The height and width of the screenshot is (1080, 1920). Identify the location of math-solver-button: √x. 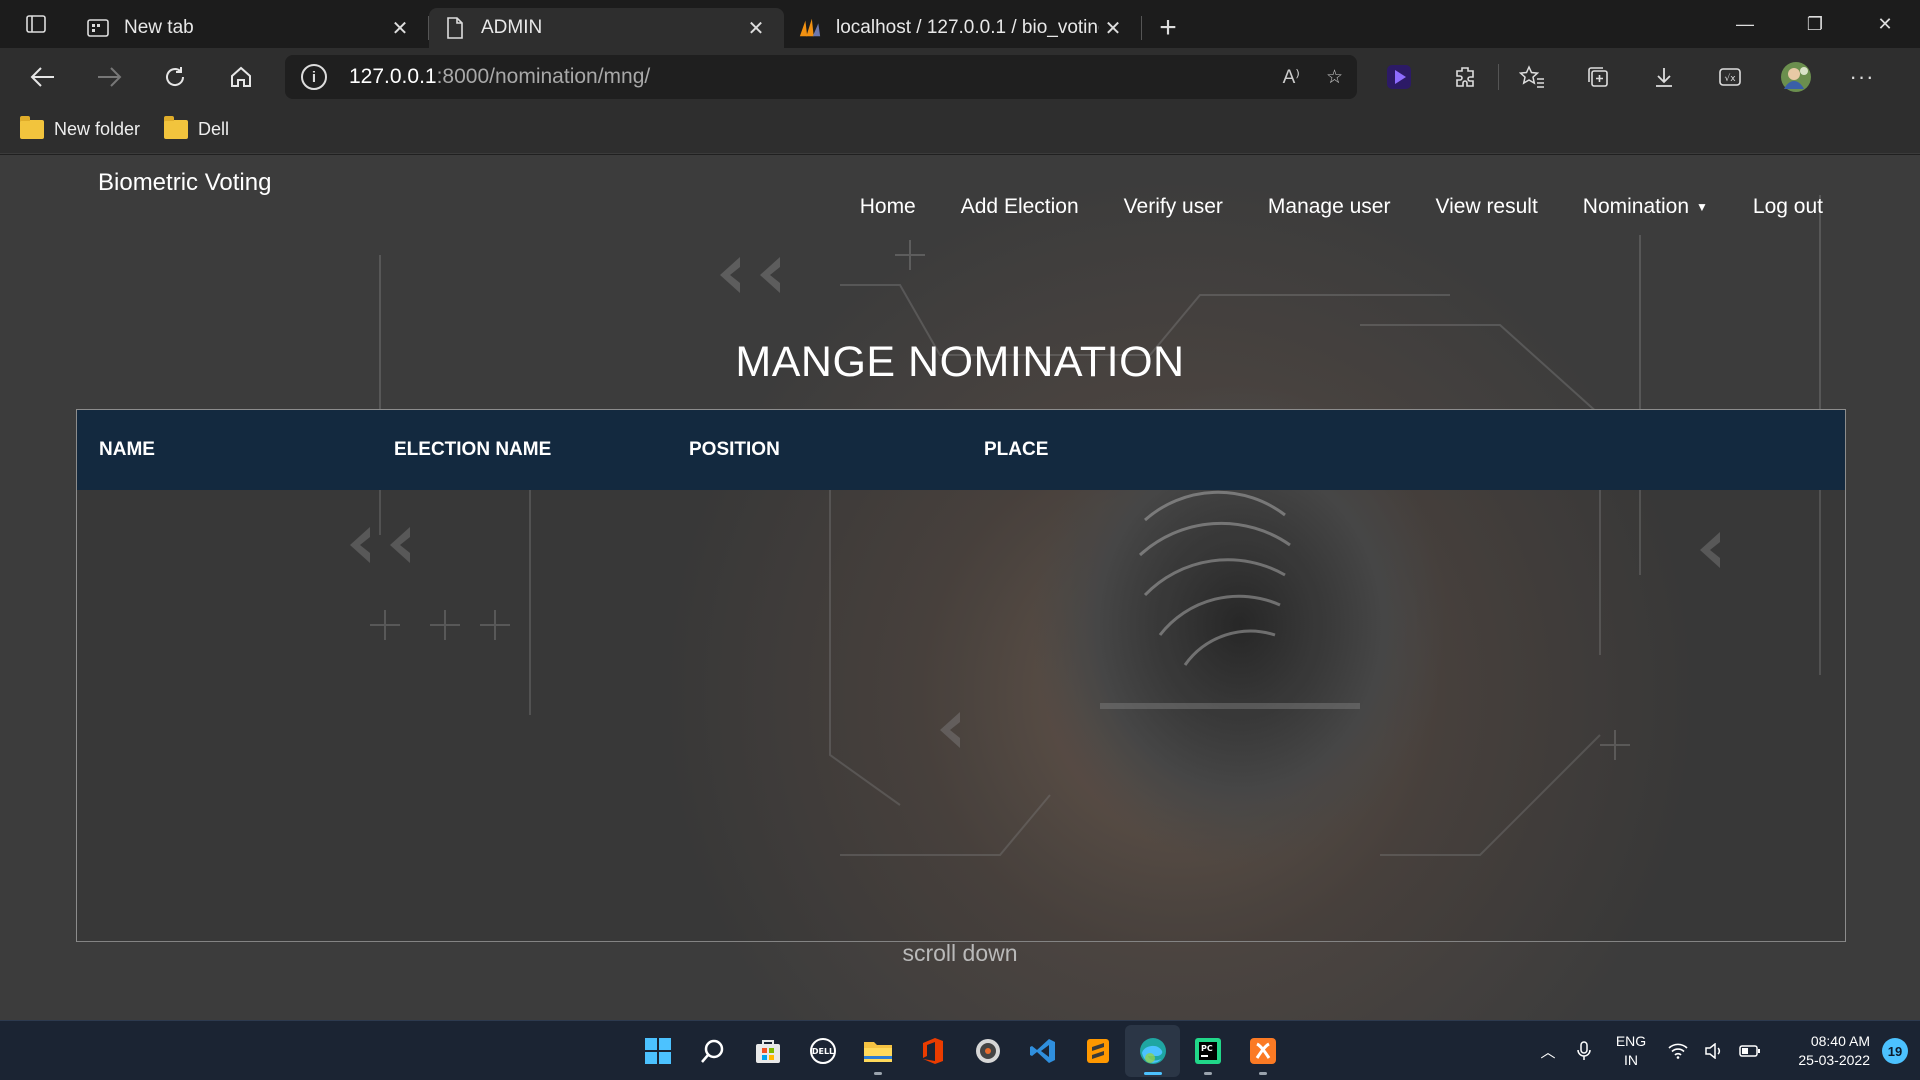
(1730, 77).